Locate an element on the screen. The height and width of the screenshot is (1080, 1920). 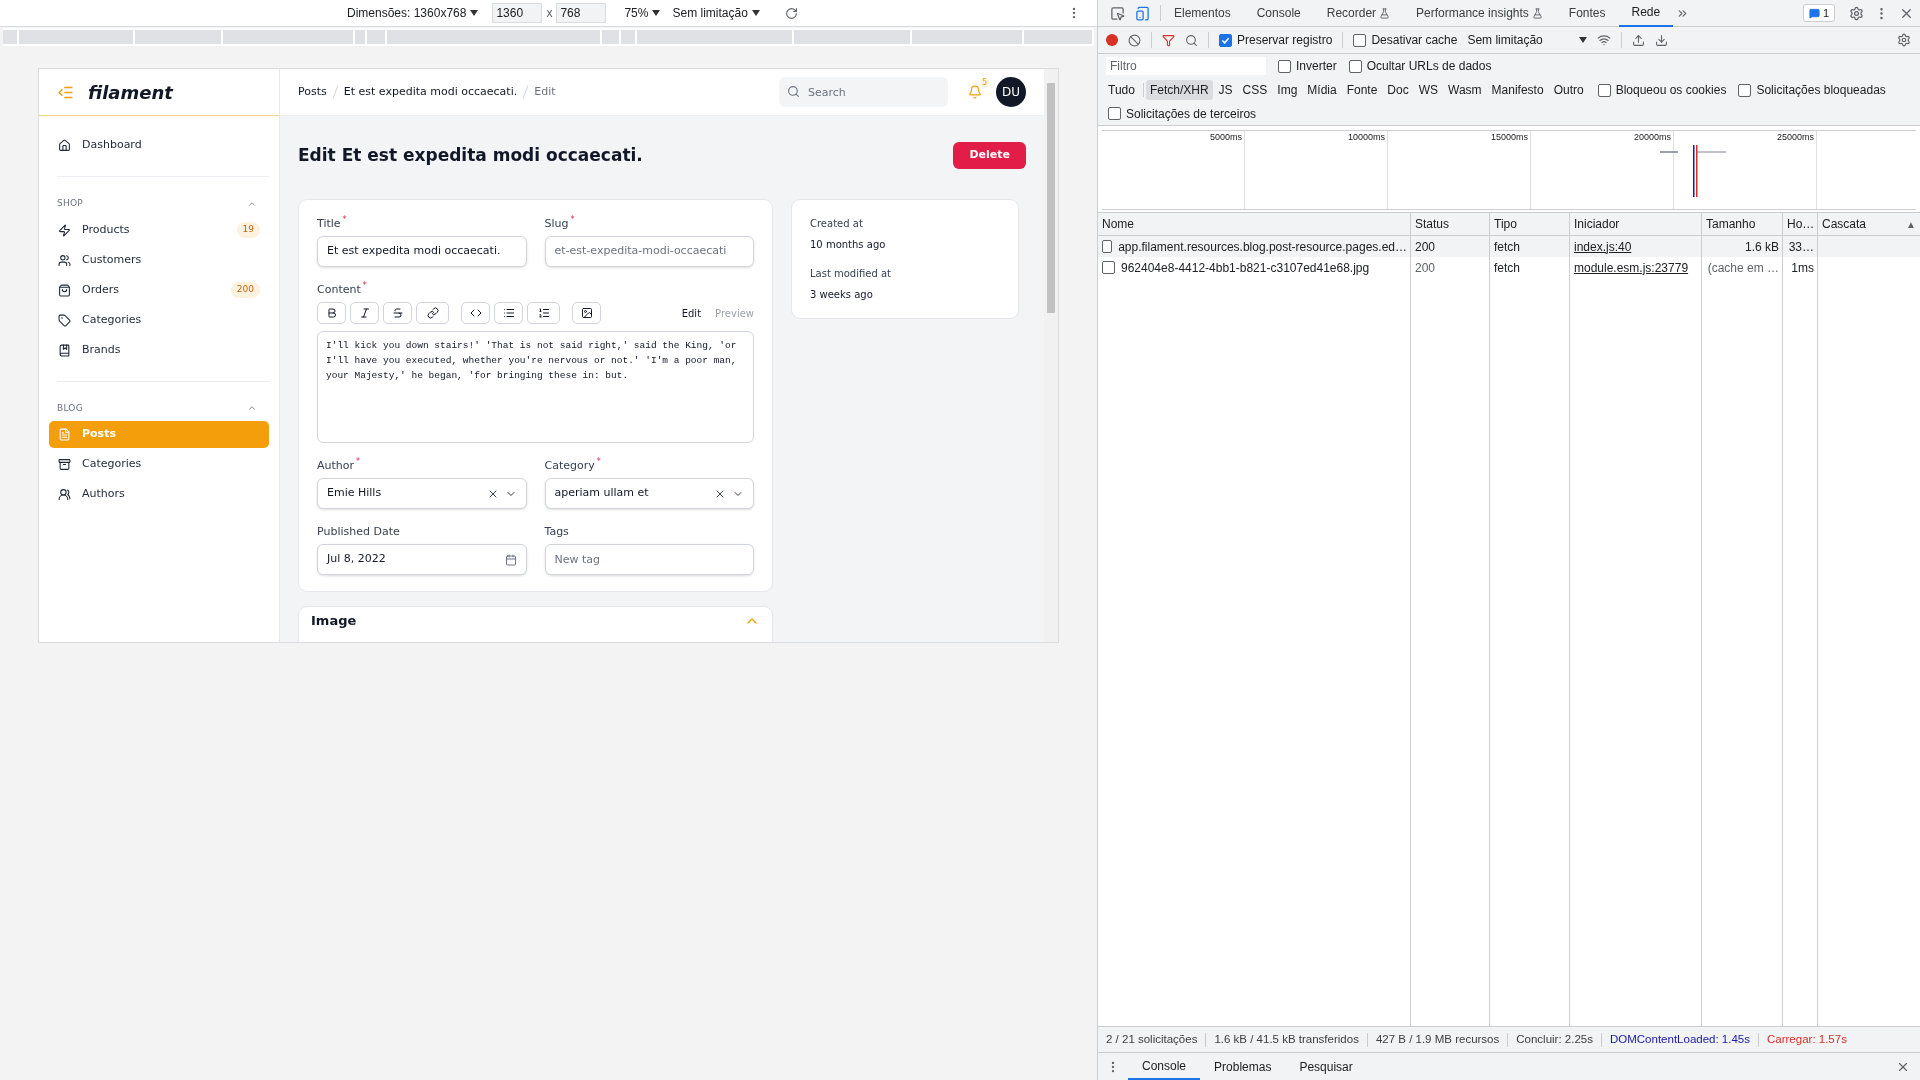
sidebar-item: Brands is located at coordinates (159, 350).